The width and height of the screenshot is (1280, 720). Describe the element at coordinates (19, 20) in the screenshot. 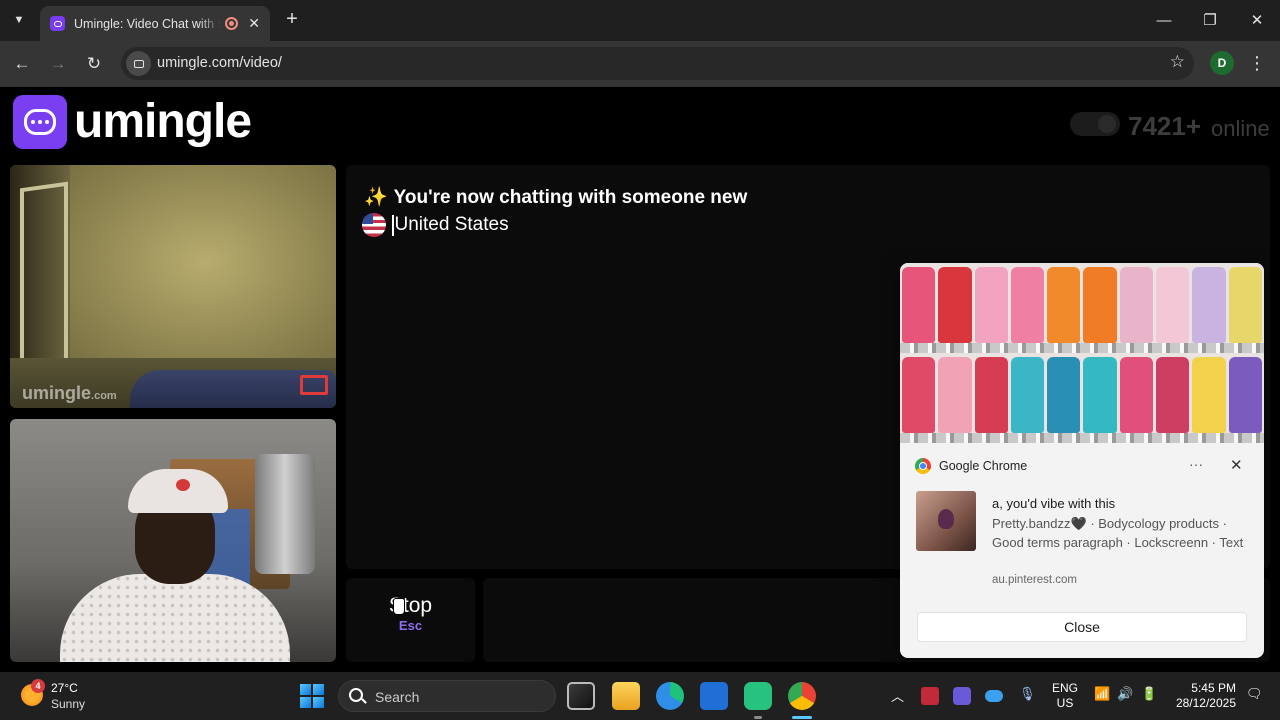

I see `tab-search-chevron-icon: ▼` at that location.